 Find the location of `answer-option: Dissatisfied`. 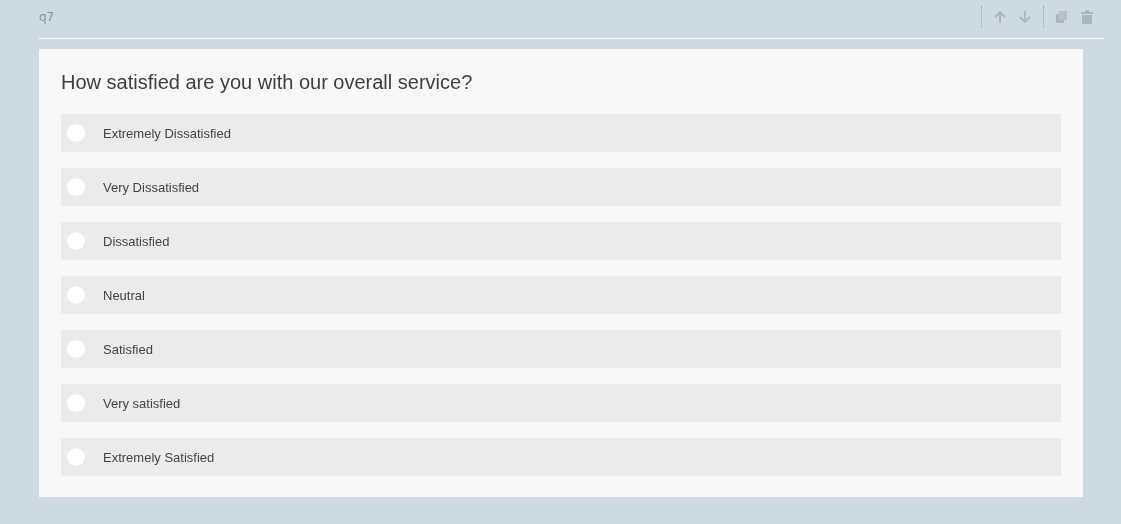

answer-option: Dissatisfied is located at coordinates (561, 241).